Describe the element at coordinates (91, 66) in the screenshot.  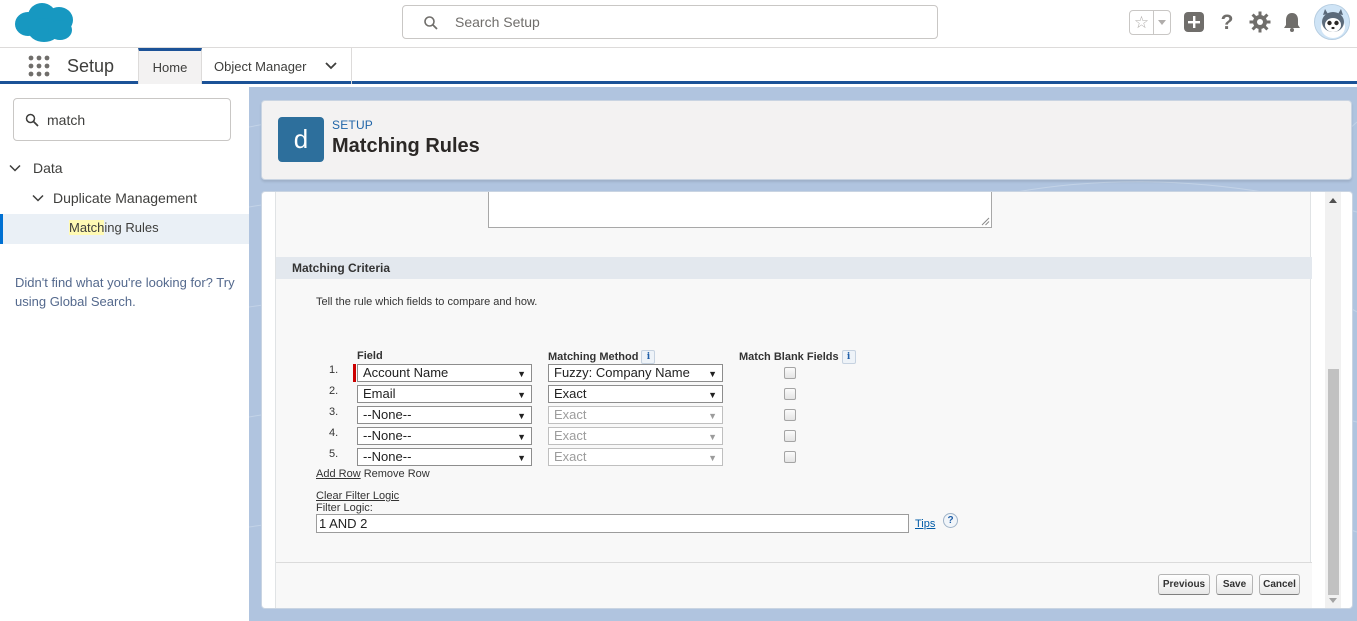
I see `app-name: Setup` at that location.